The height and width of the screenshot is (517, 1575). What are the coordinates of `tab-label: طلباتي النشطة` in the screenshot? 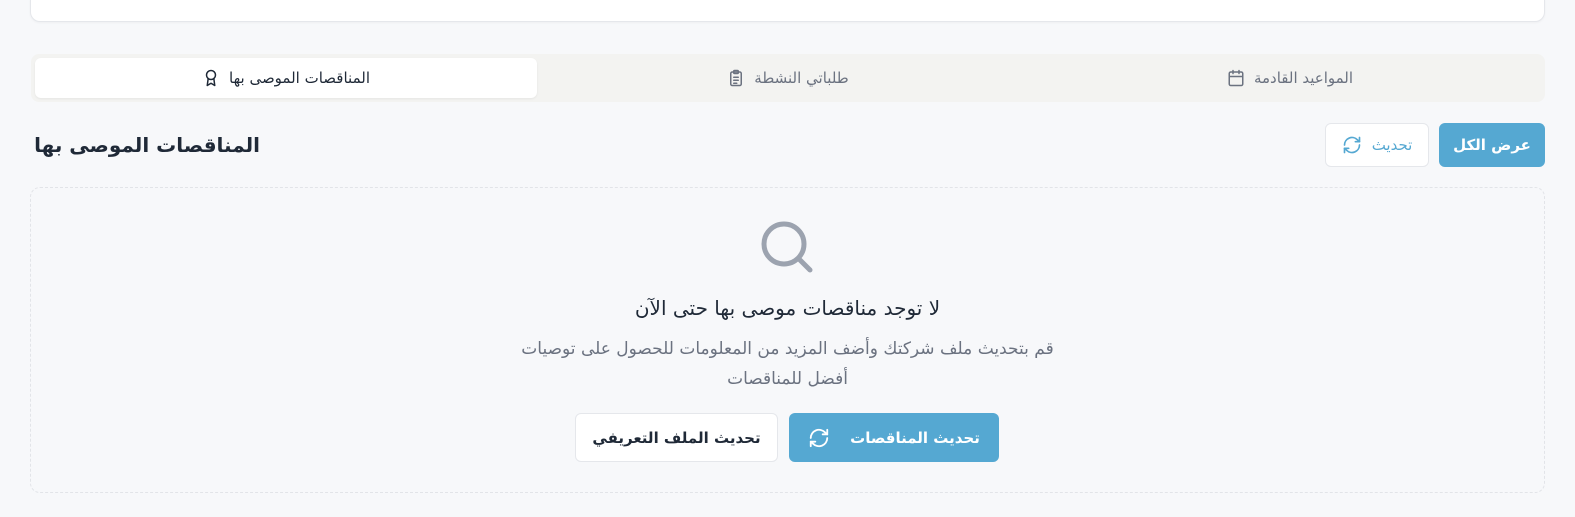 It's located at (801, 78).